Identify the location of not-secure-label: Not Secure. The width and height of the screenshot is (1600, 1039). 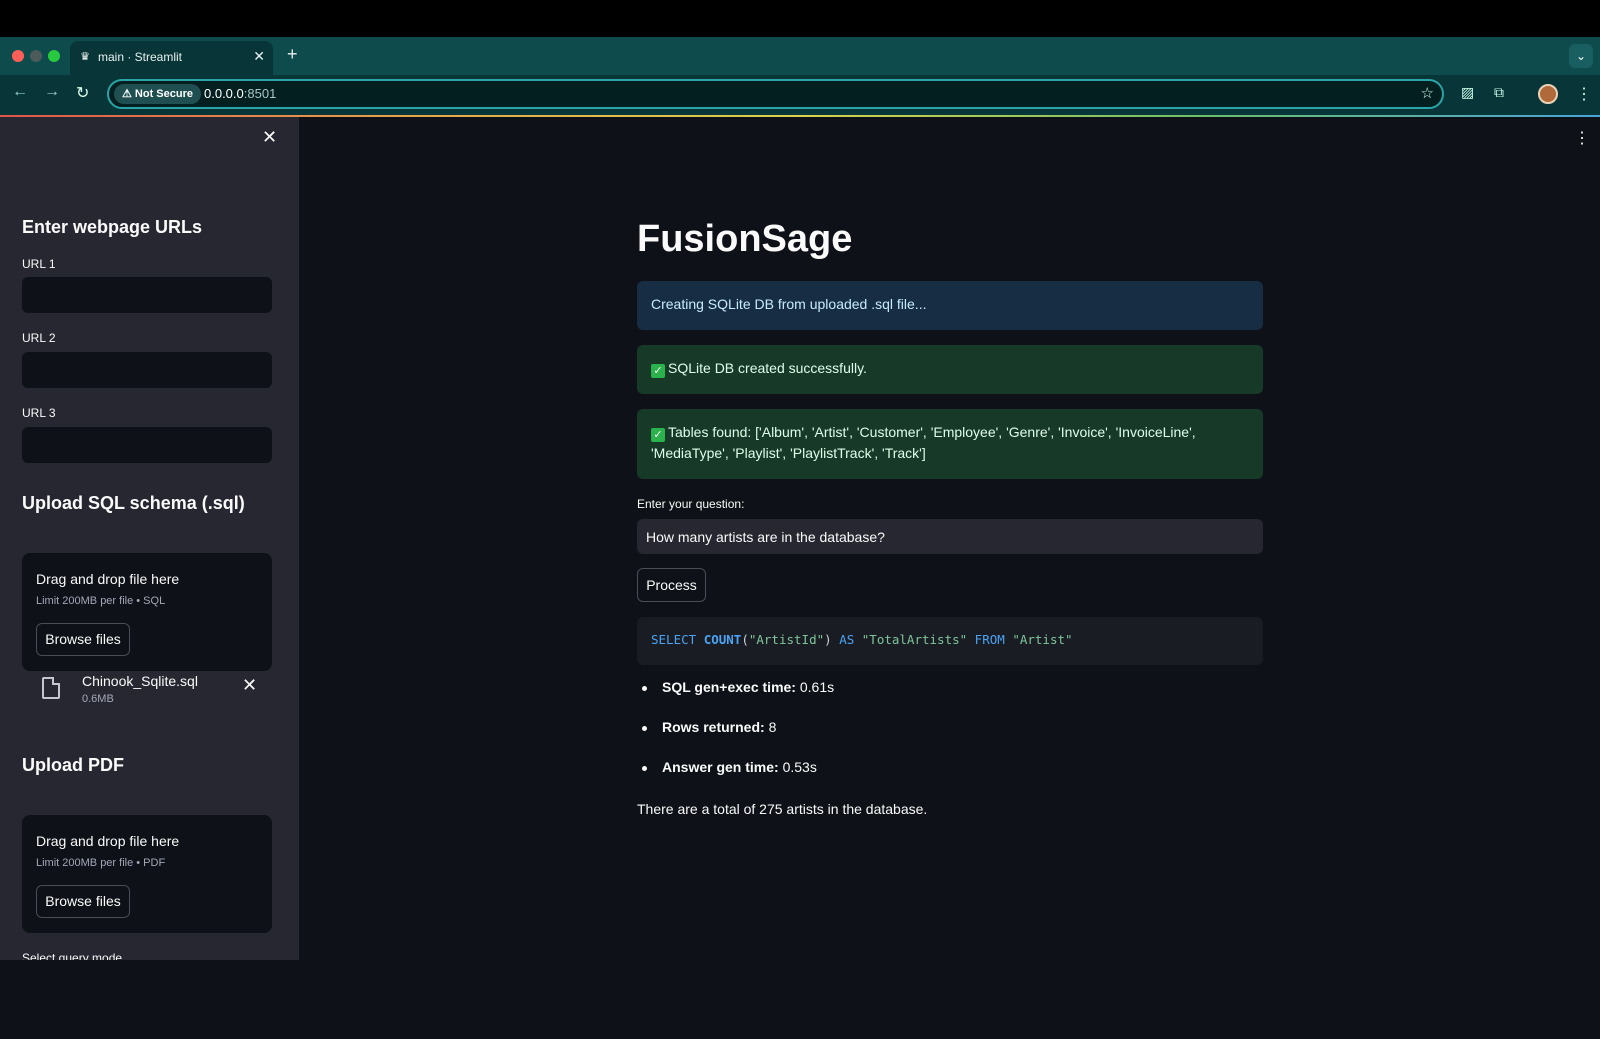
(163, 94).